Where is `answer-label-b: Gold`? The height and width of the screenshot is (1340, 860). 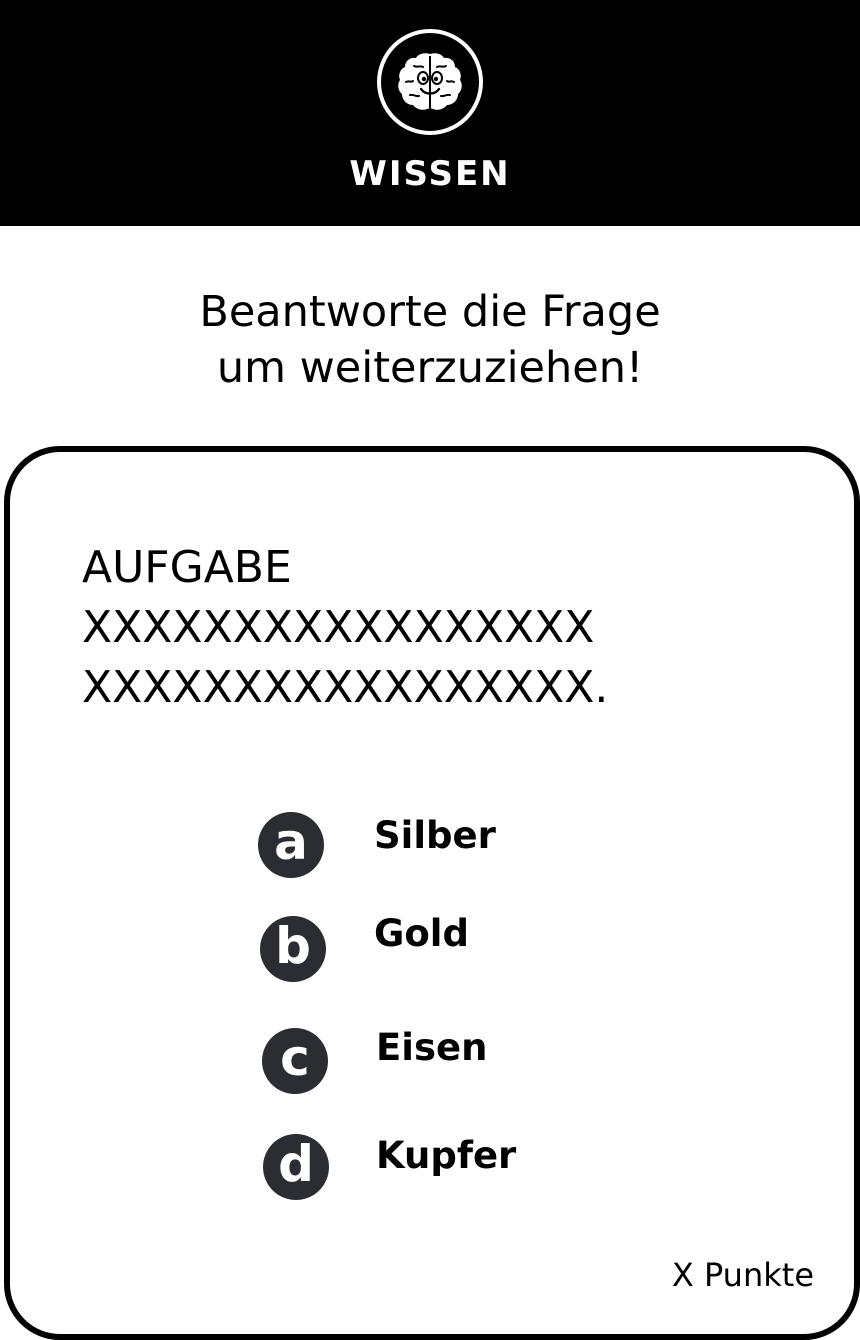
answer-label-b: Gold is located at coordinates (421, 933).